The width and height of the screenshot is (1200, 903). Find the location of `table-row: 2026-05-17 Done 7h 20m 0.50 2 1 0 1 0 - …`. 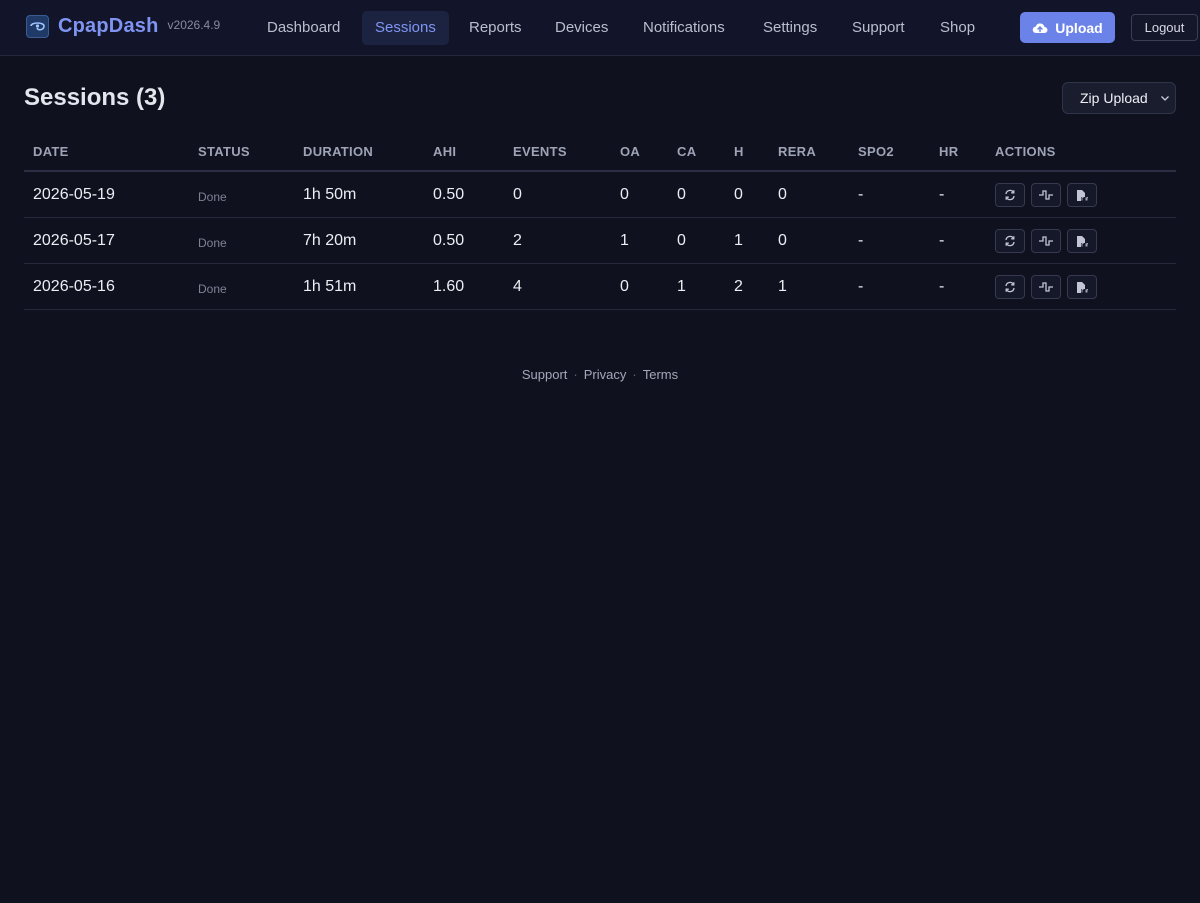

table-row: 2026-05-17 Done 7h 20m 0.50 2 1 0 1 0 - … is located at coordinates (600, 241).